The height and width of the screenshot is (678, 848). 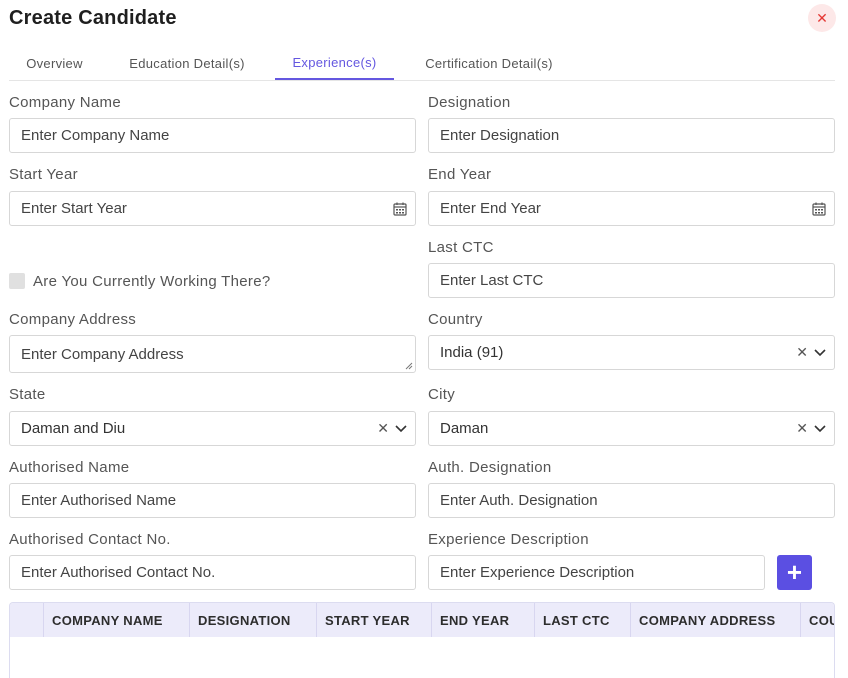 I want to click on close-button: ✕, so click(x=822, y=18).